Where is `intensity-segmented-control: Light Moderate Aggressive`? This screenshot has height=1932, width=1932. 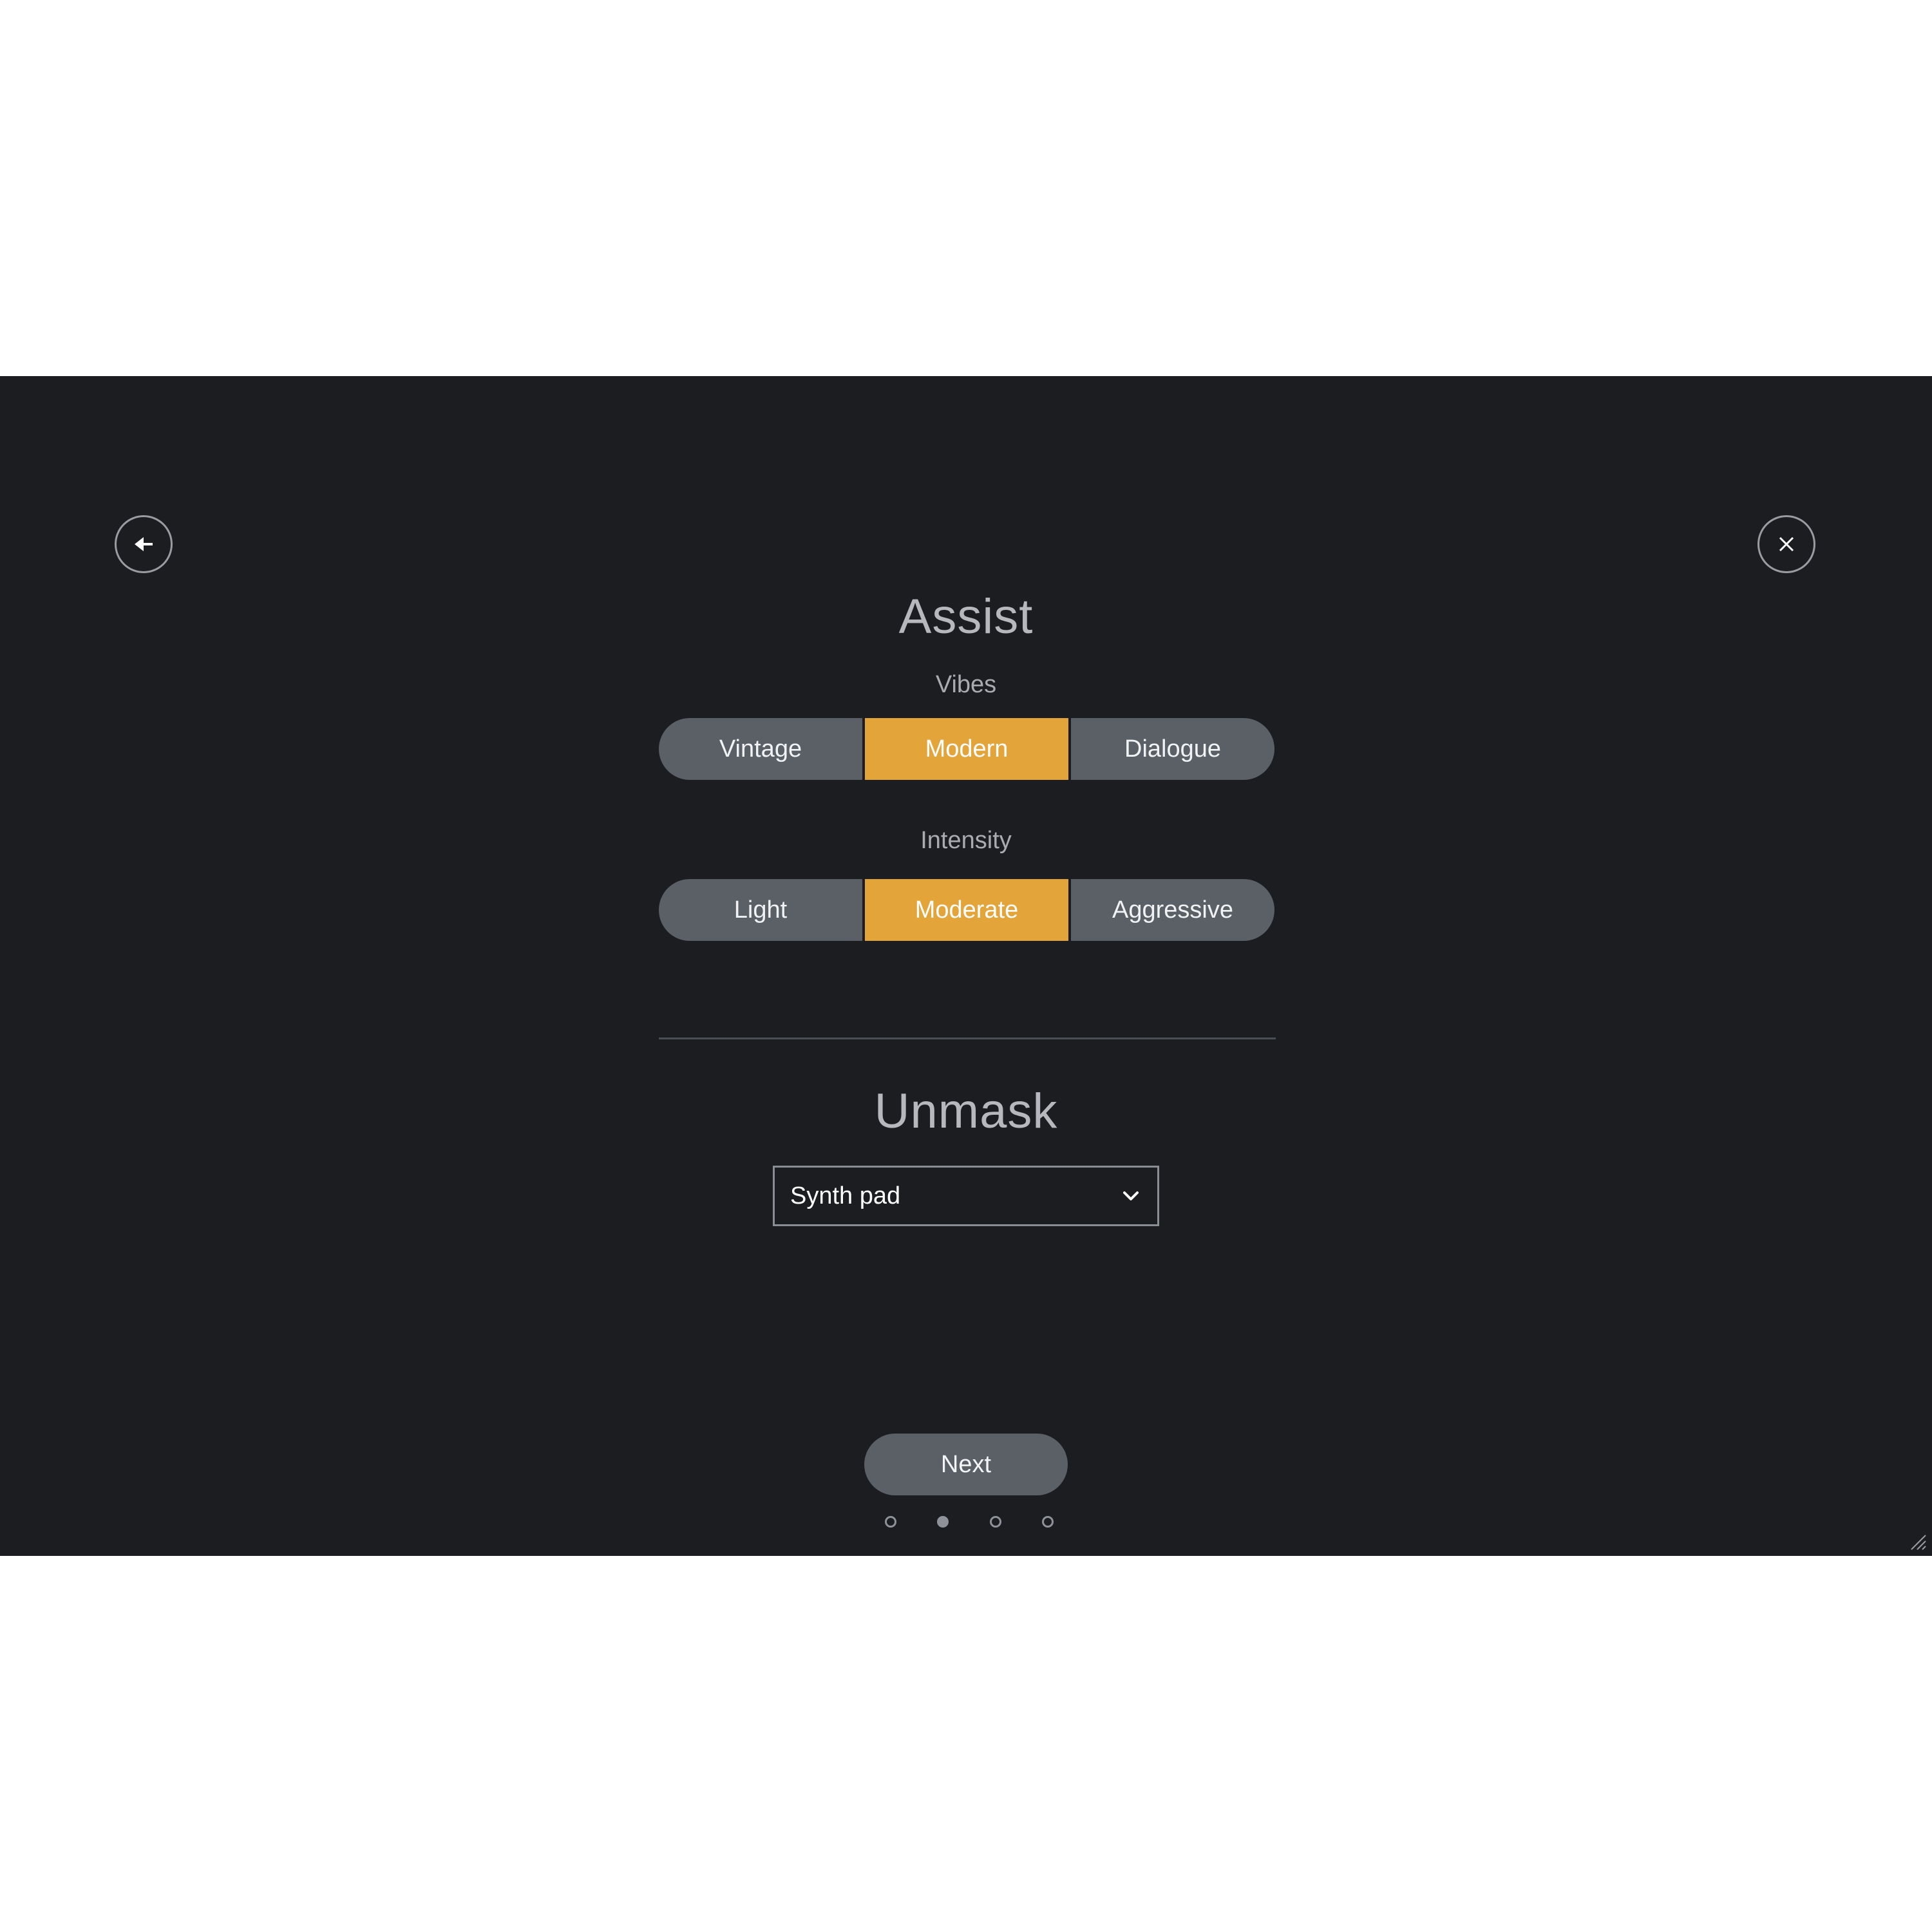 intensity-segmented-control: Light Moderate Aggressive is located at coordinates (967, 910).